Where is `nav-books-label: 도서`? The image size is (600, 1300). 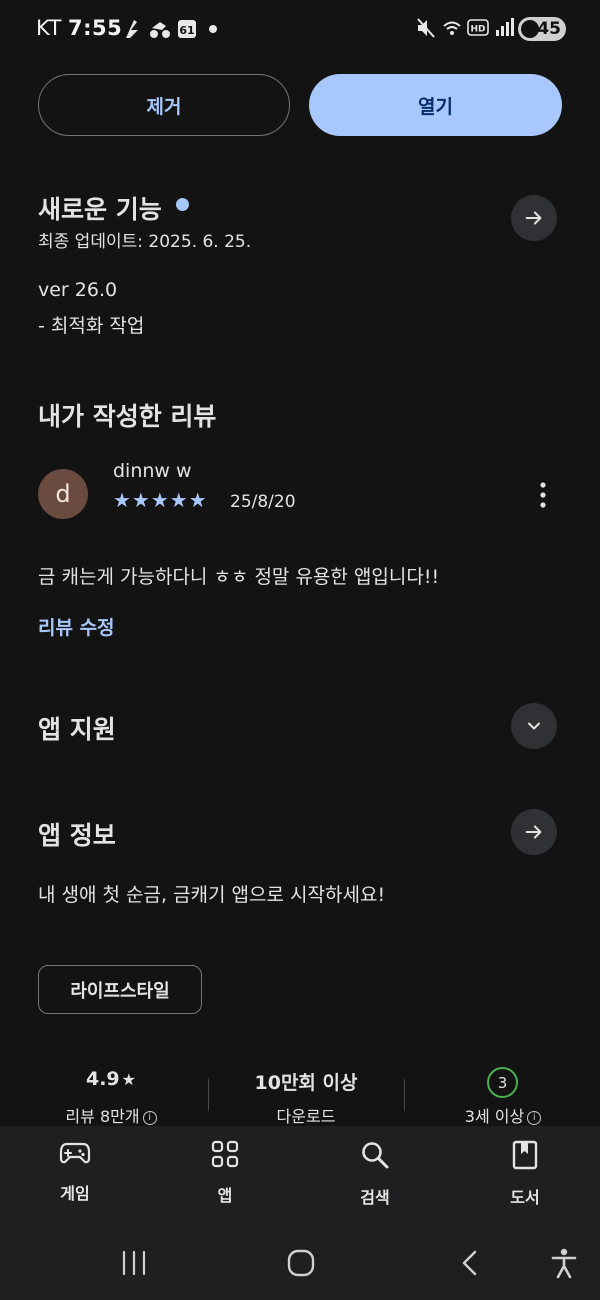 nav-books-label: 도서 is located at coordinates (525, 1197).